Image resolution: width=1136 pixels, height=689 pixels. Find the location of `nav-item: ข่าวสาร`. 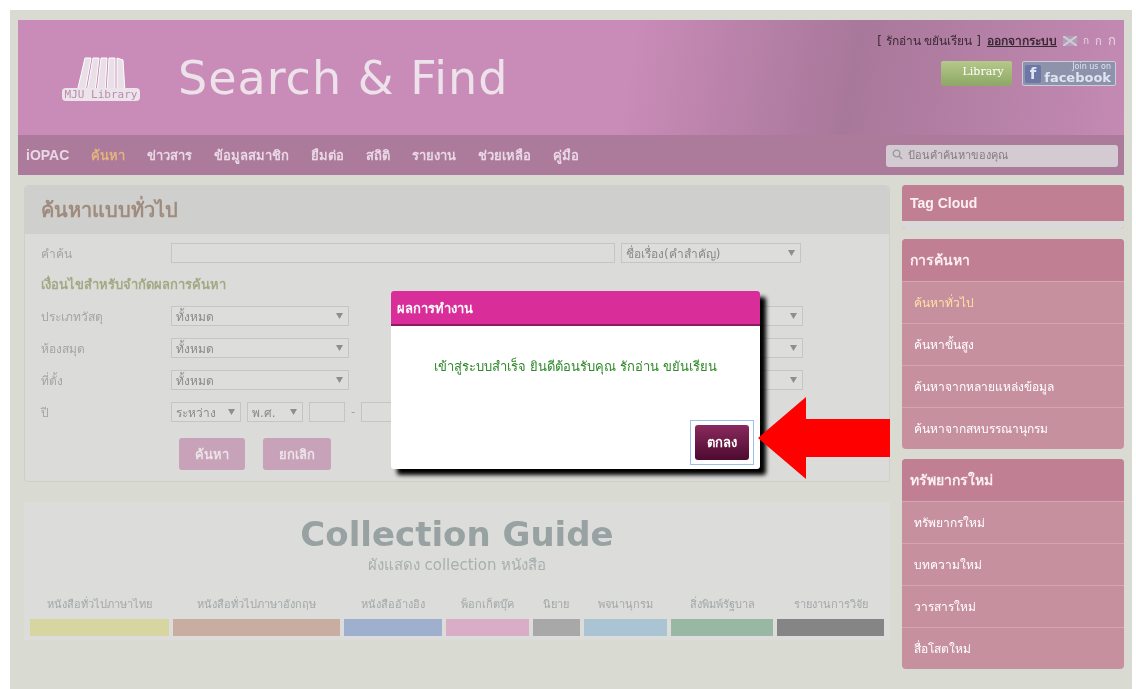

nav-item: ข่าวสาร is located at coordinates (170, 155).